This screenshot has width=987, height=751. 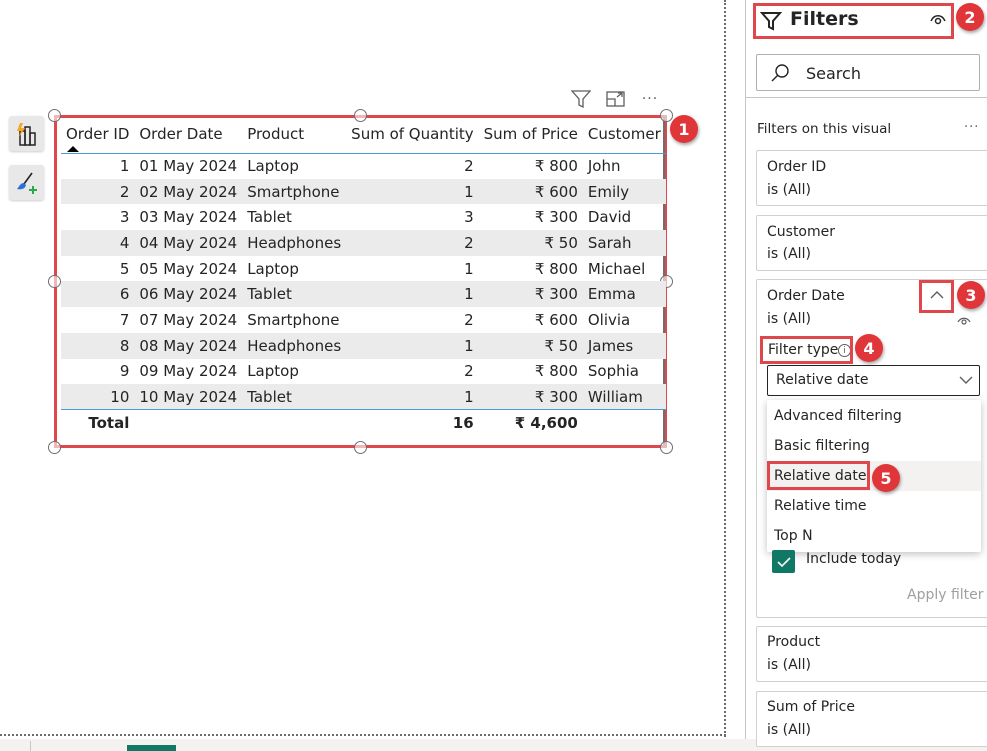 What do you see at coordinates (97, 136) in the screenshot?
I see `column-header-order-id: Order ID` at bounding box center [97, 136].